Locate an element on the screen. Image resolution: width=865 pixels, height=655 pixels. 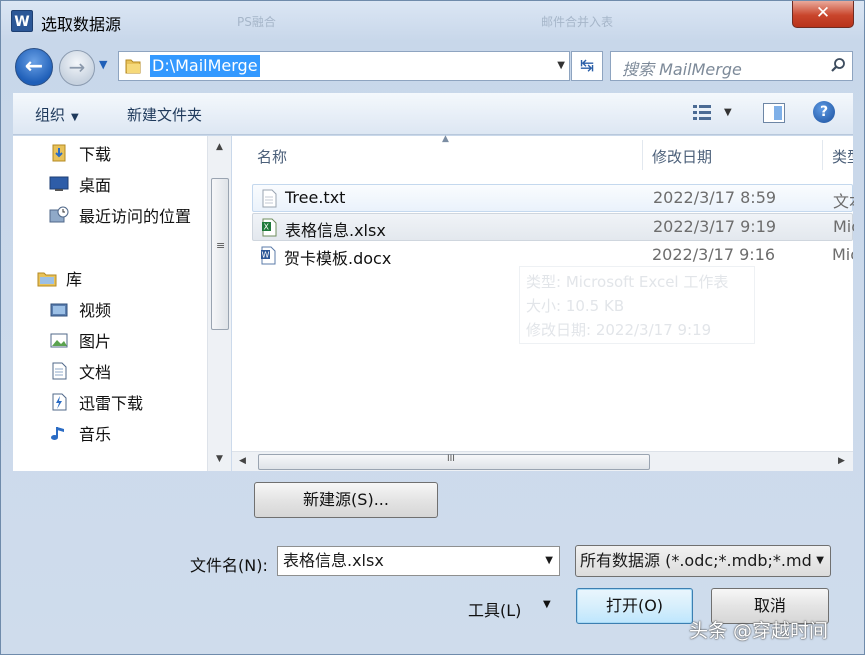
tooltip-modified: 修改日期: 2022/3/17 9:19 is located at coordinates (619, 330).